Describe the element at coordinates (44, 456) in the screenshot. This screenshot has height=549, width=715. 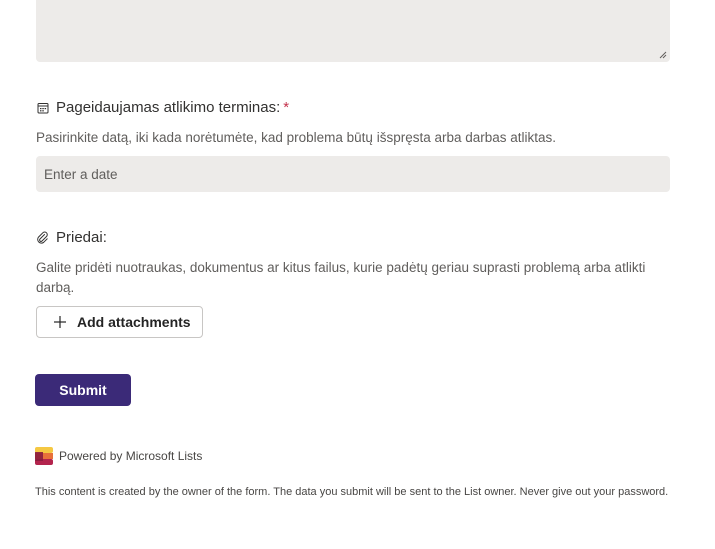
I see `microsoft-lists-logo-icon` at that location.